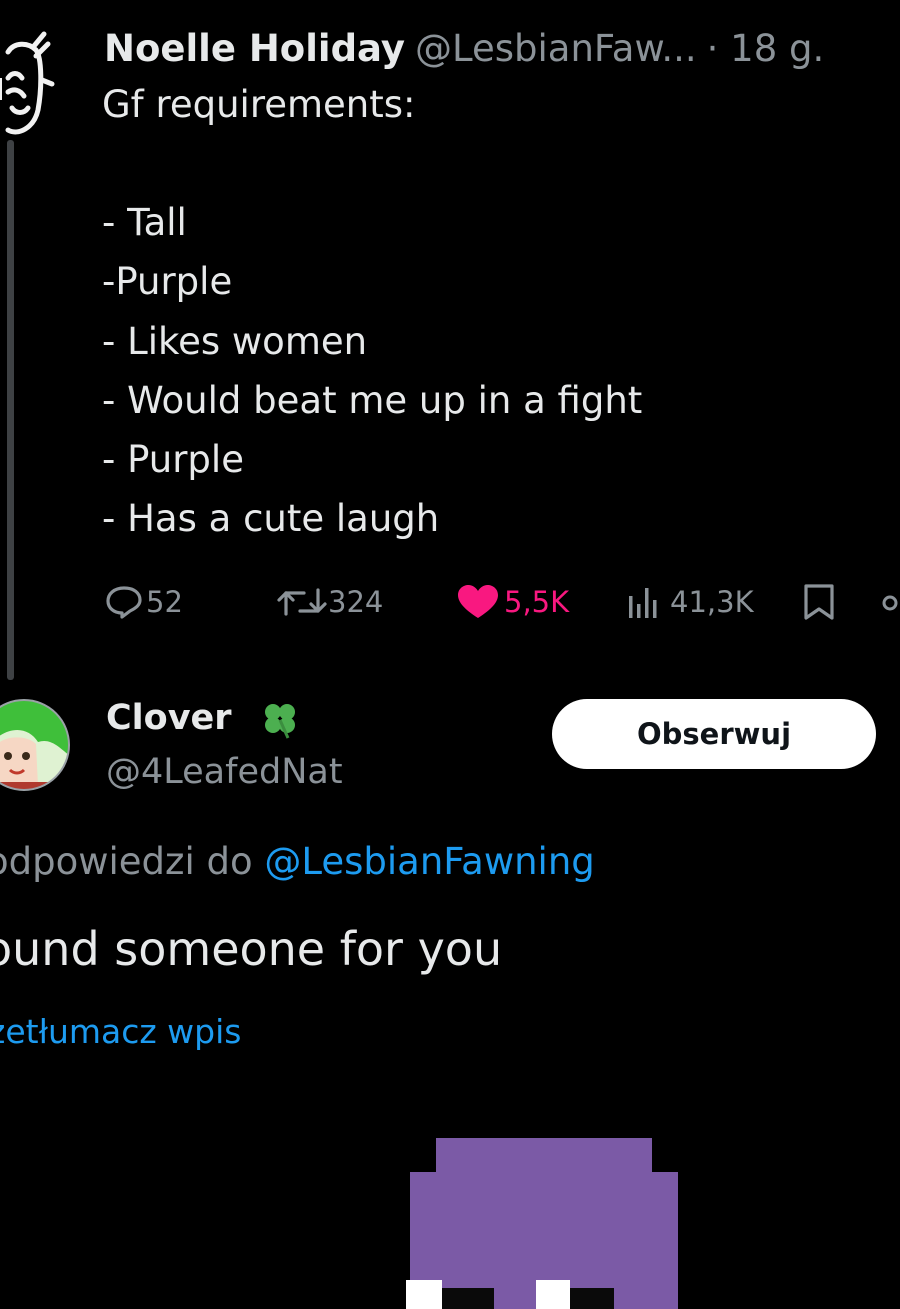 This screenshot has height=1309, width=900. I want to click on share-button, so click(890, 602).